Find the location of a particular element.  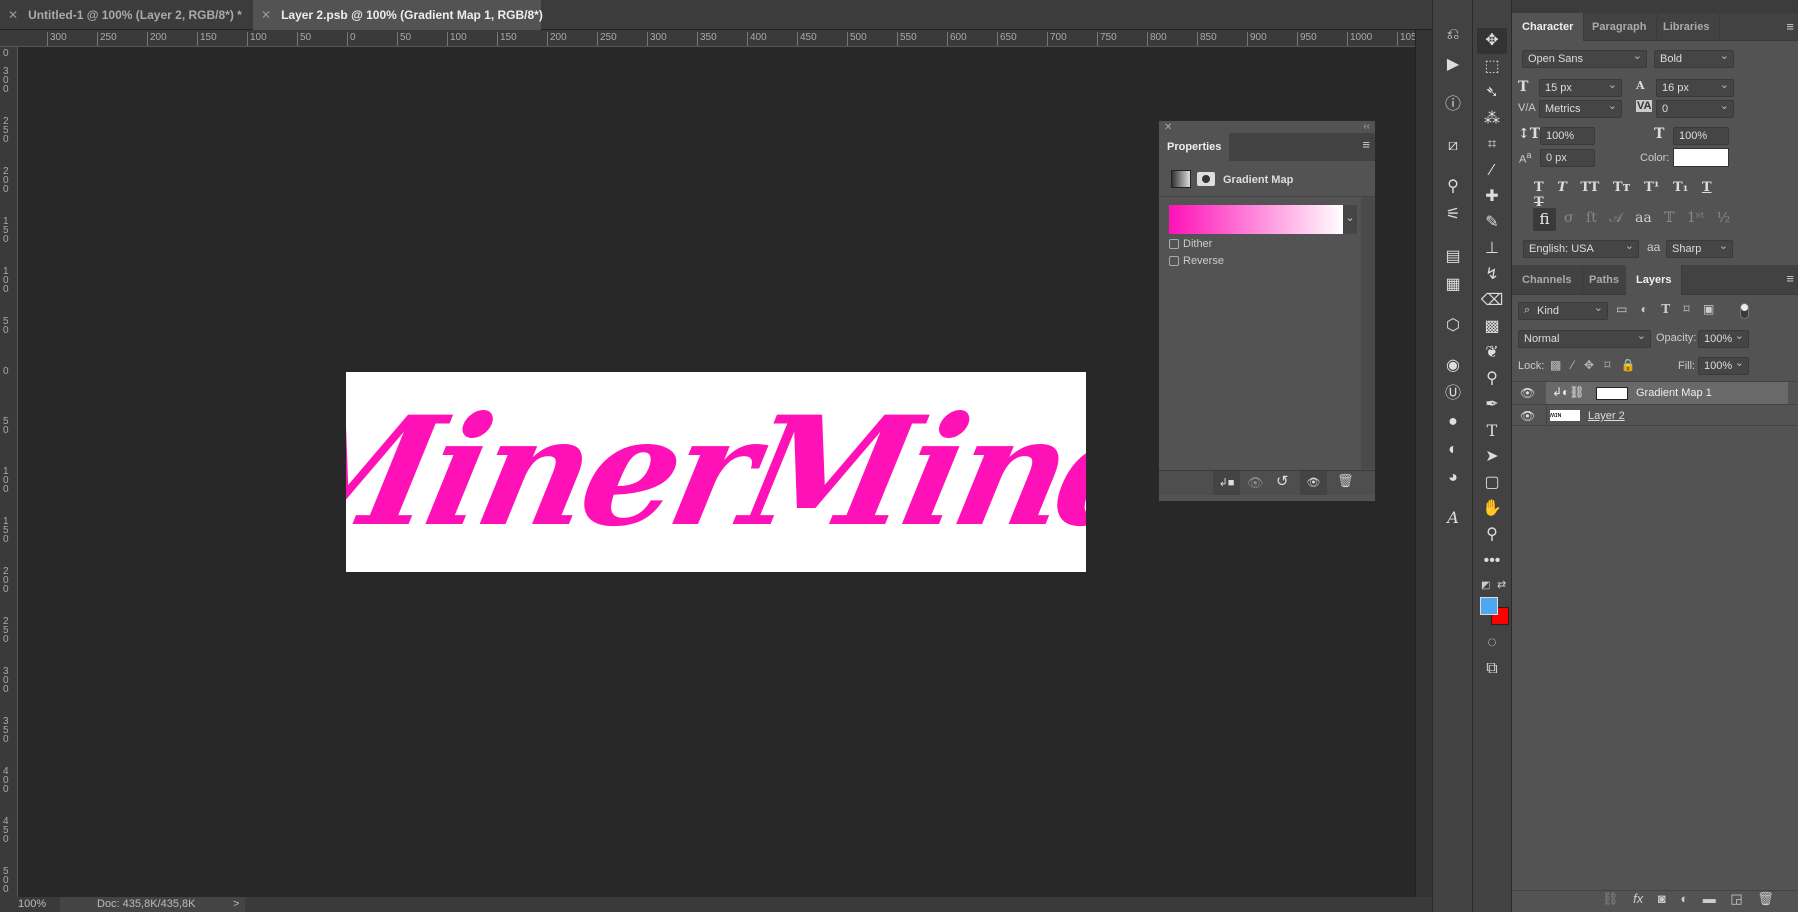

clip-to-layer-icon: ↲■ is located at coordinates (1226, 483).